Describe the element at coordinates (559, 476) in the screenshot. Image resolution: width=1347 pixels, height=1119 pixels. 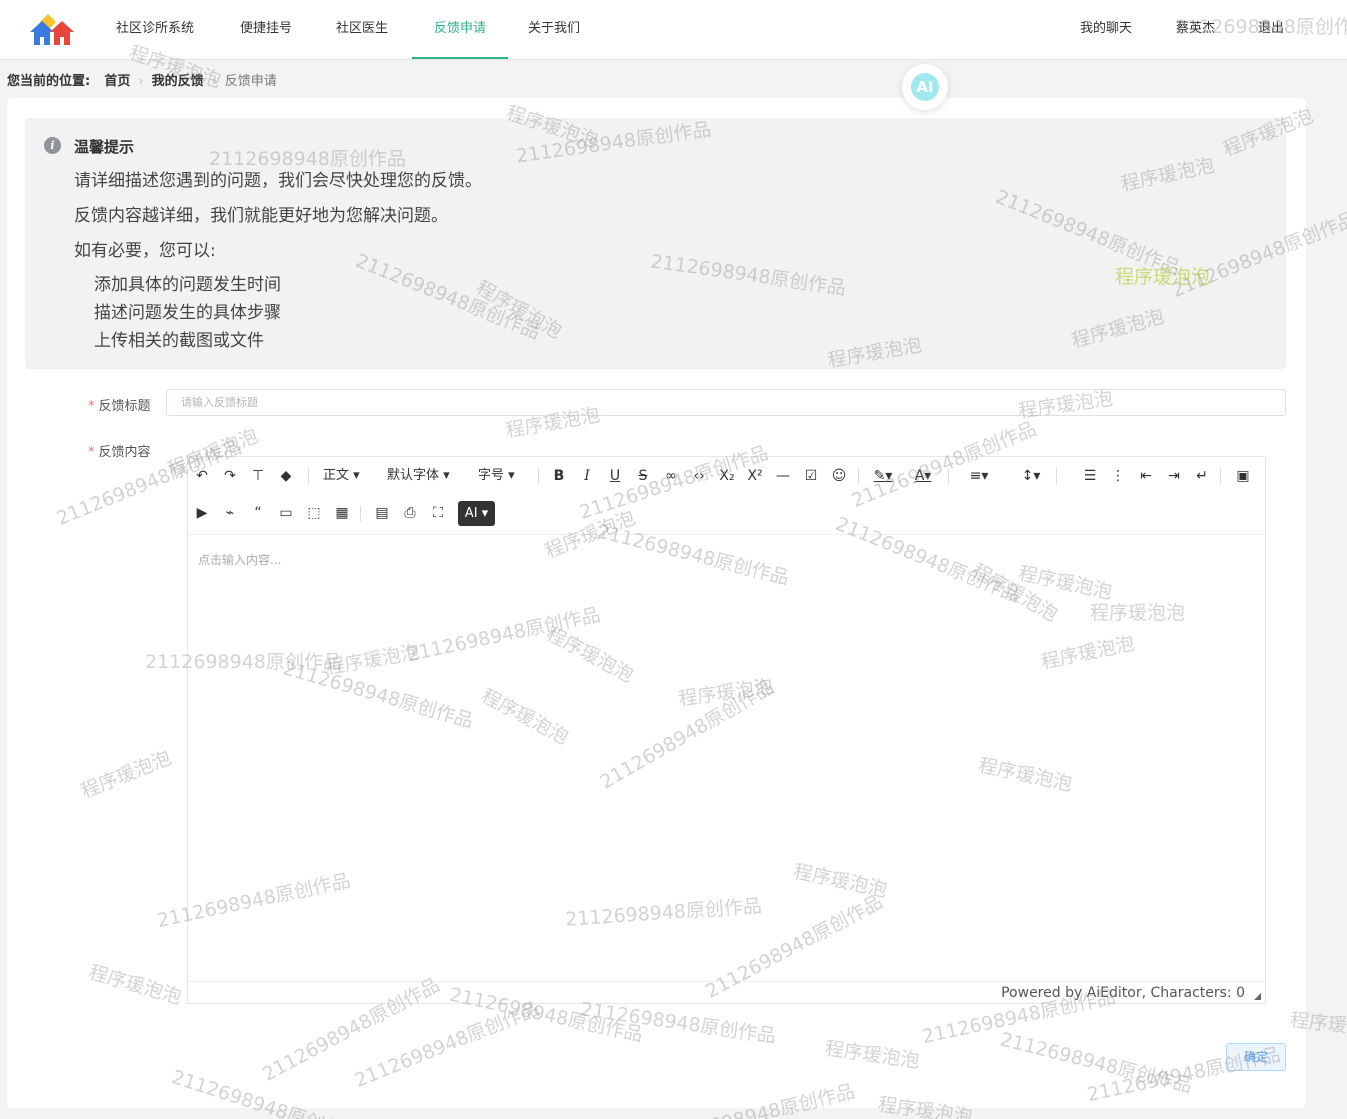
I see `bold-icon: B` at that location.